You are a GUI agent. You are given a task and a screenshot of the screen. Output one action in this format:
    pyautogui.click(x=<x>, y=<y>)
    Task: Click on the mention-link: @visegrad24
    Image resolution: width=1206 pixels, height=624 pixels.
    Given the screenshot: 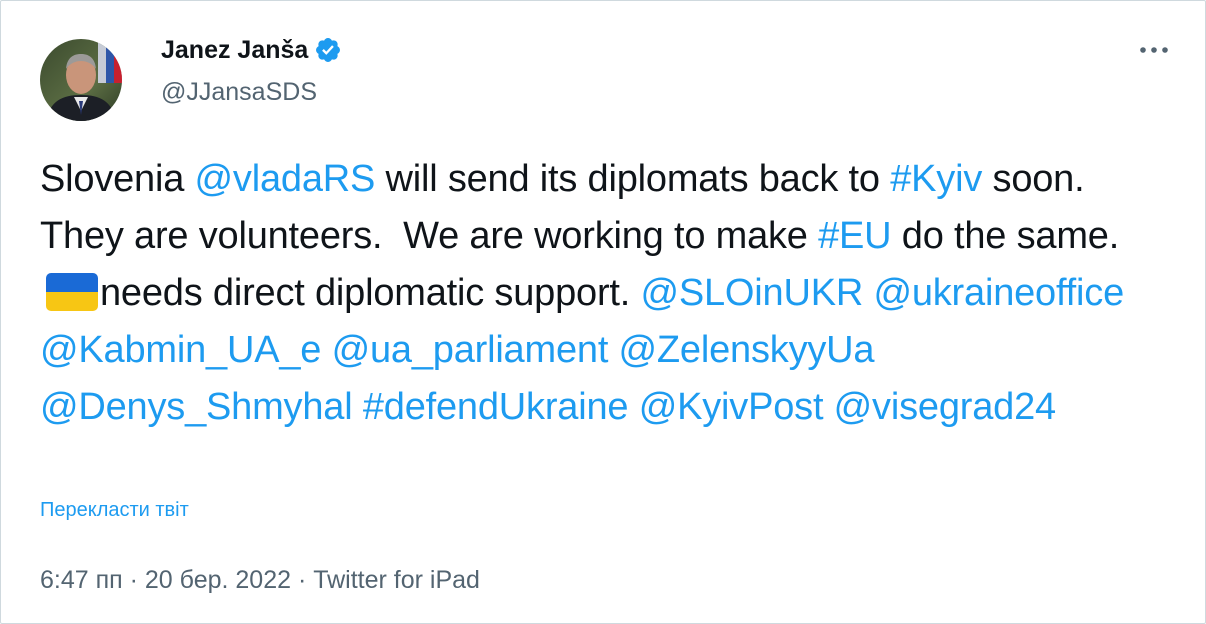 What is the action you would take?
    pyautogui.click(x=945, y=407)
    